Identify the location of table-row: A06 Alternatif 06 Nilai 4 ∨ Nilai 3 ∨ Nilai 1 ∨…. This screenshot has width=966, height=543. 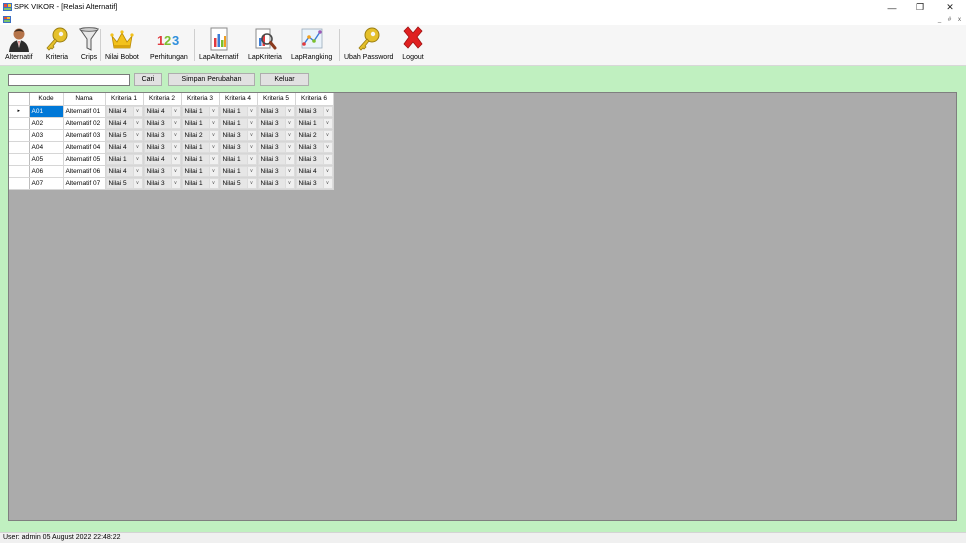
(171, 171).